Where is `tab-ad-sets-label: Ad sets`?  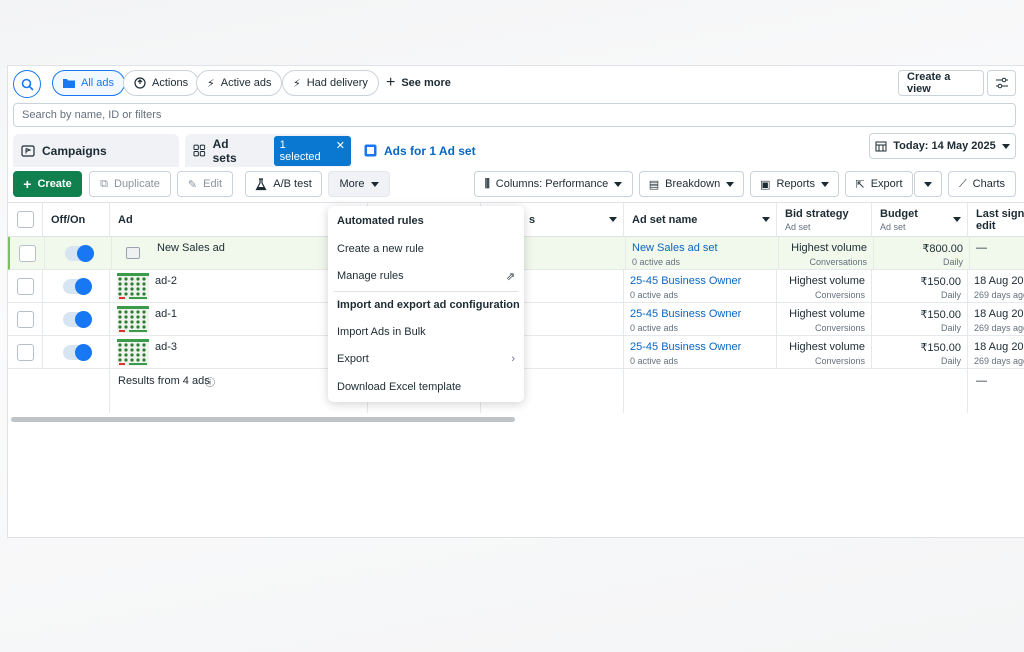
tab-ad-sets-label: Ad sets is located at coordinates (224, 150).